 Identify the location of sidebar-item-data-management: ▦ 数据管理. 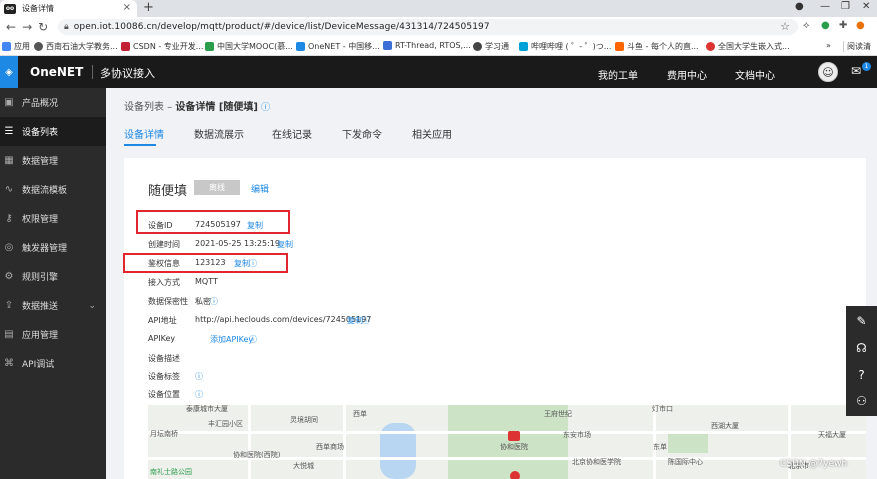
(53, 160).